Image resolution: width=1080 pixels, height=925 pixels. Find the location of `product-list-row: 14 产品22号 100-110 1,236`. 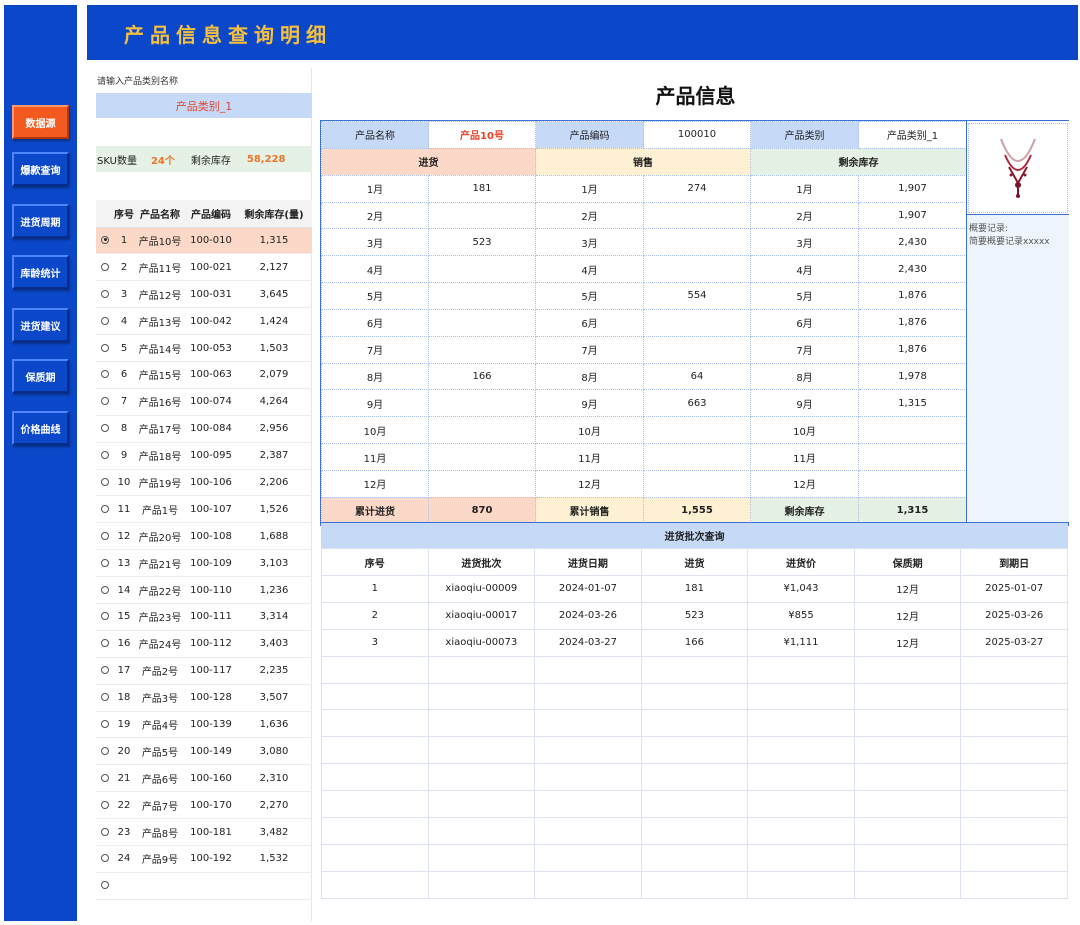

product-list-row: 14 产品22号 100-110 1,236 is located at coordinates (204, 590).